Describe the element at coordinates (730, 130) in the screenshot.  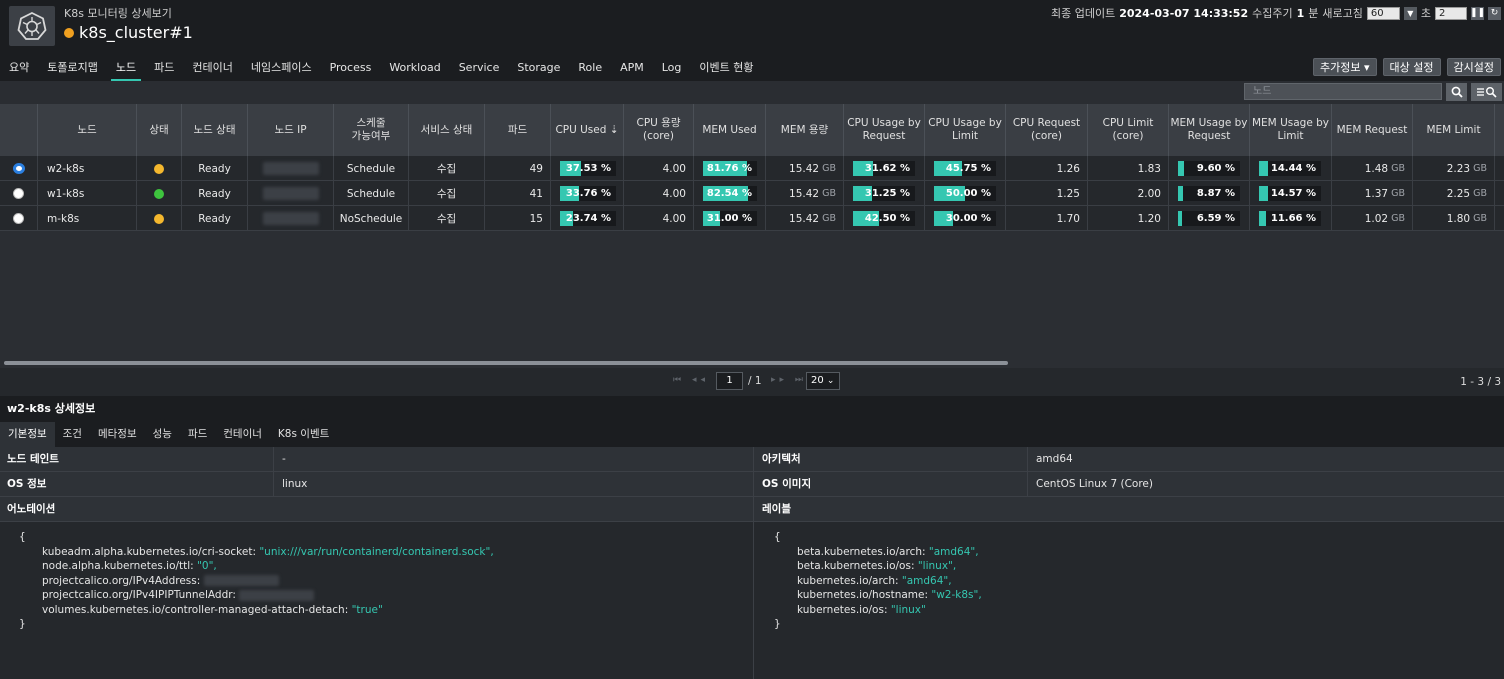
I see `col-mem-used: MEM Used` at that location.